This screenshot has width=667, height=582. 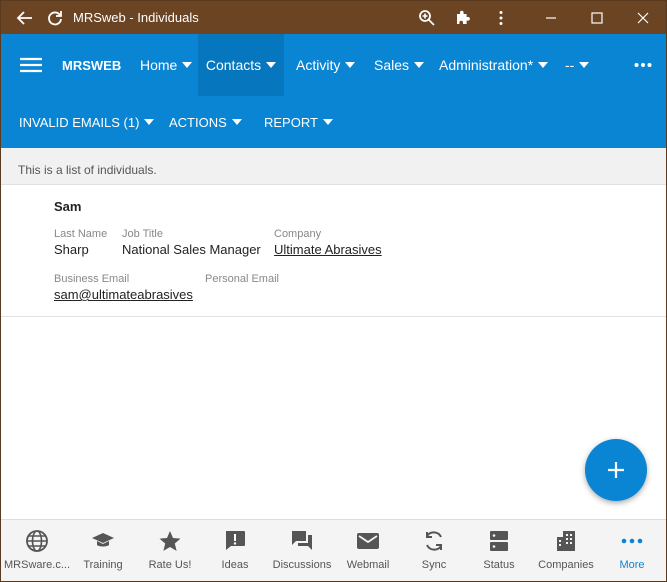 What do you see at coordinates (235, 540) in the screenshot?
I see `idea-icon` at bounding box center [235, 540].